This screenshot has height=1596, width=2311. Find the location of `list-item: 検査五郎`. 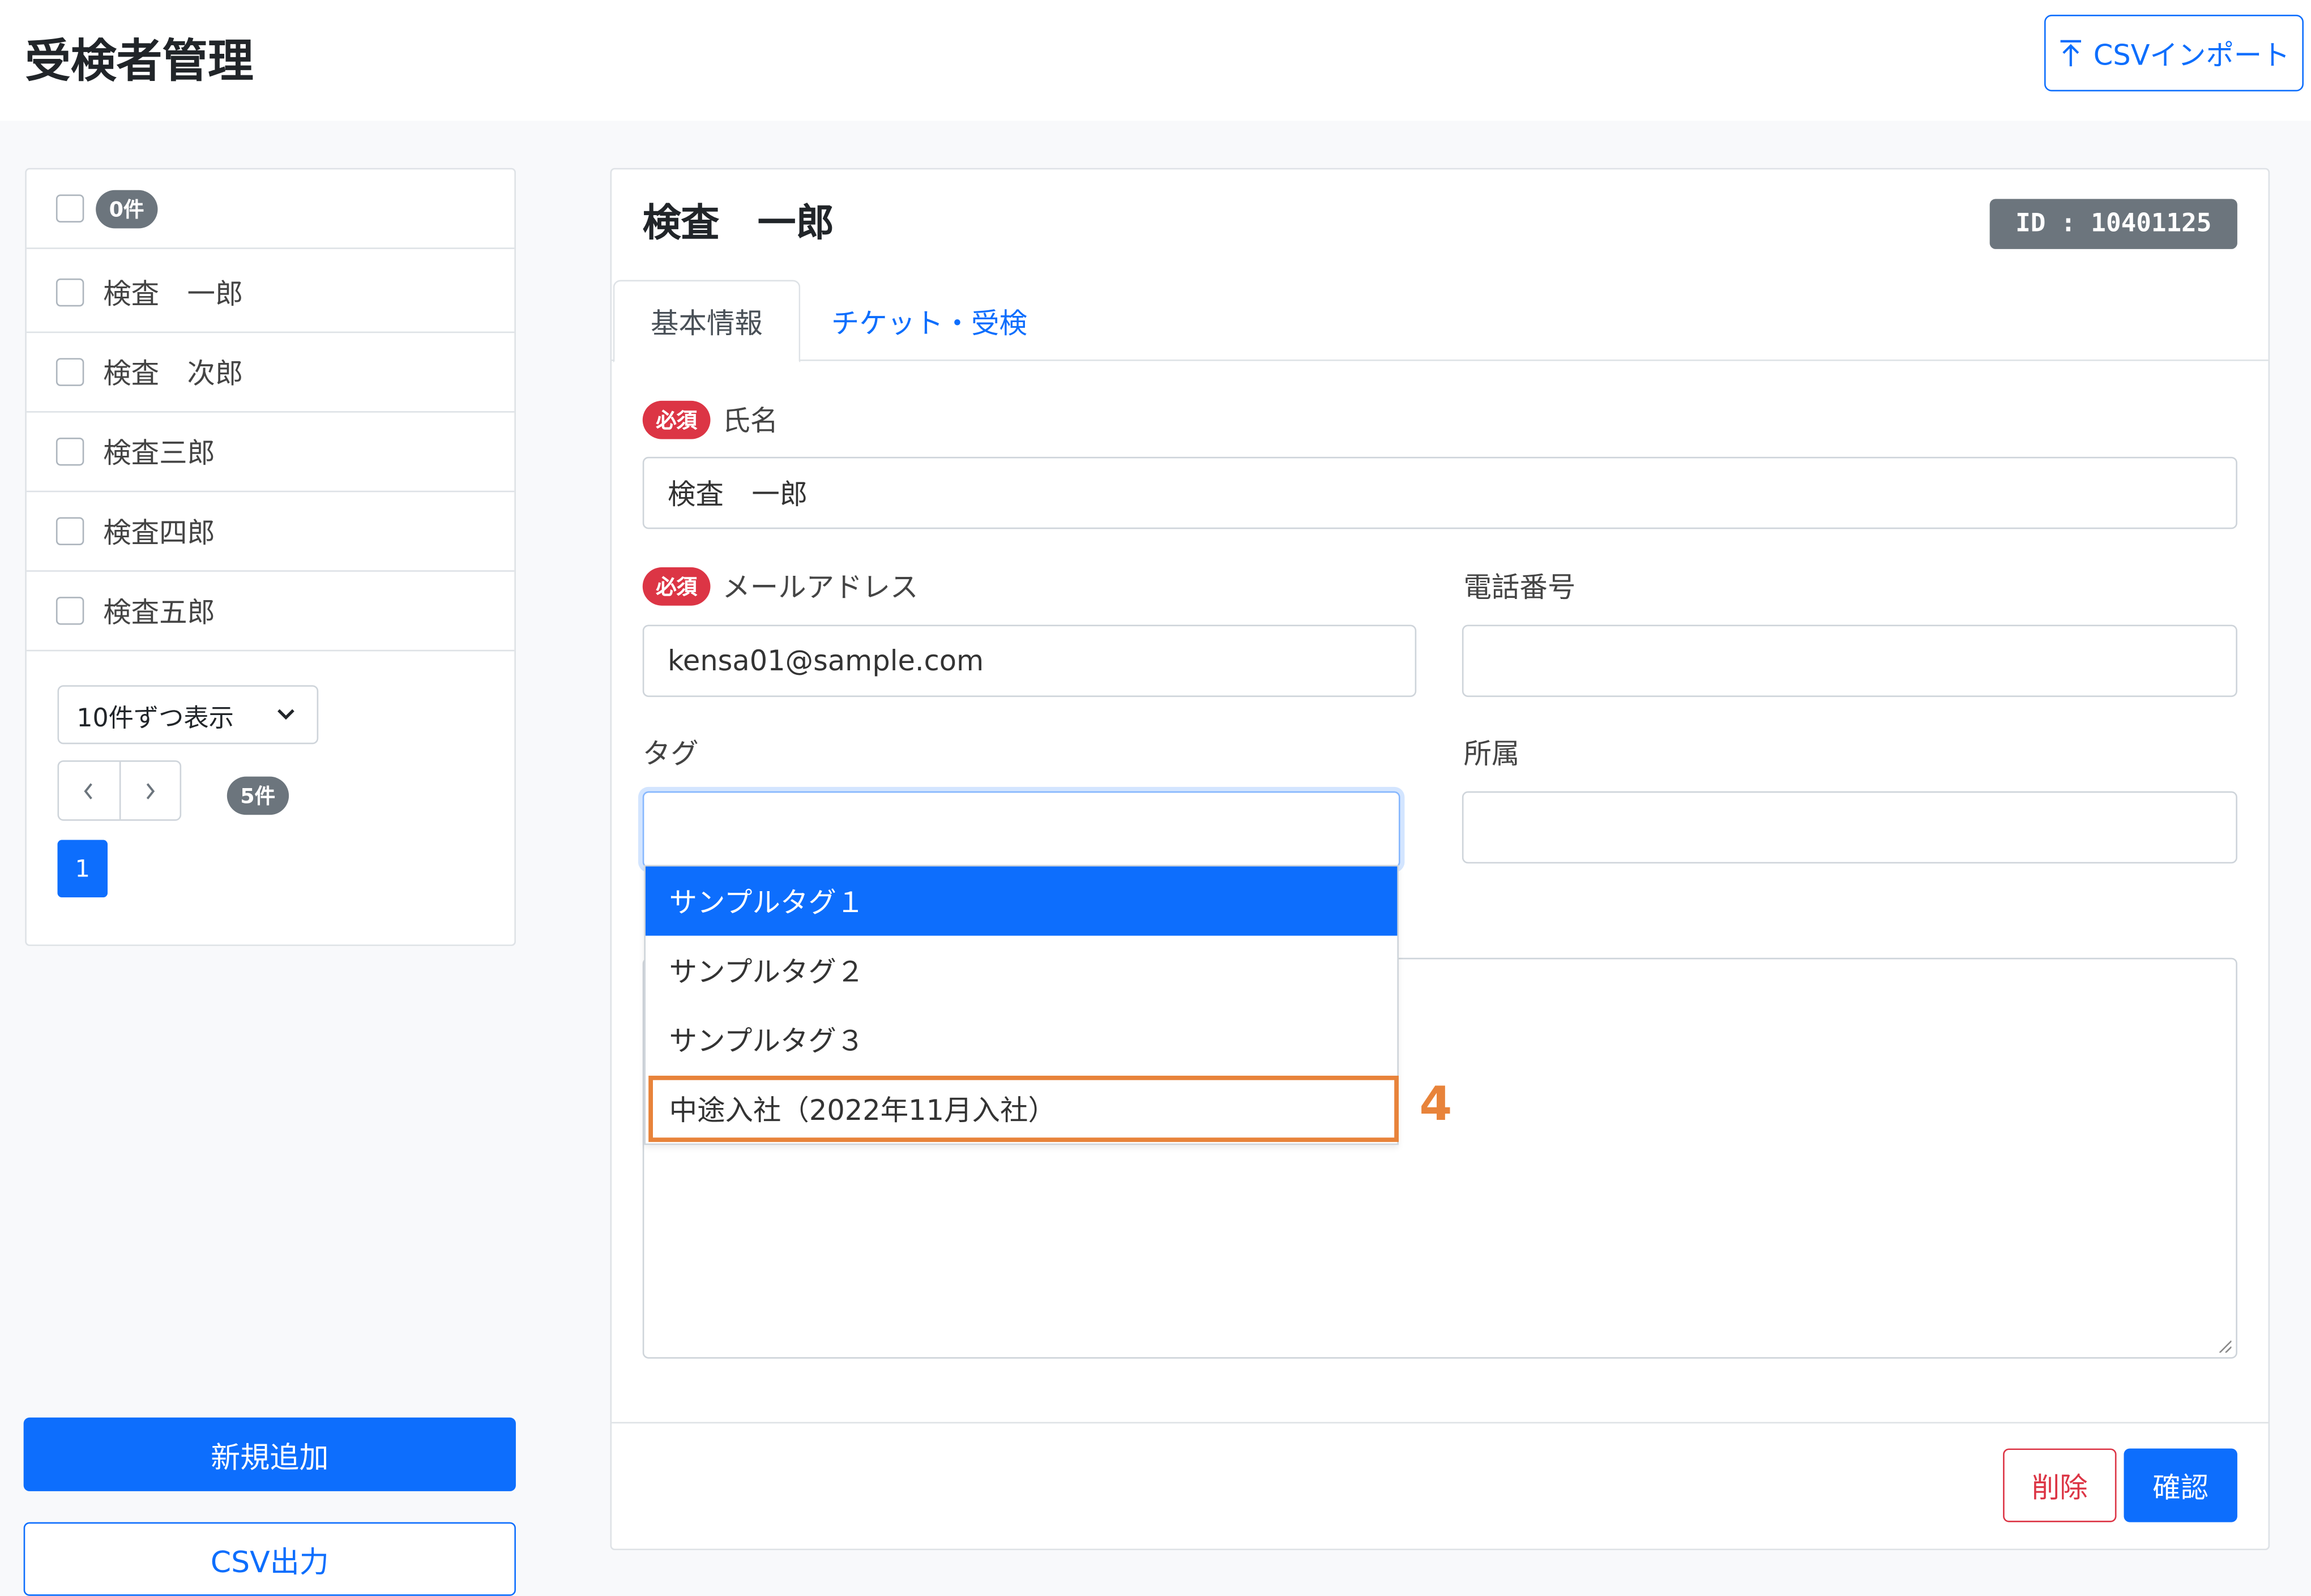

list-item: 検査五郎 is located at coordinates (270, 612).